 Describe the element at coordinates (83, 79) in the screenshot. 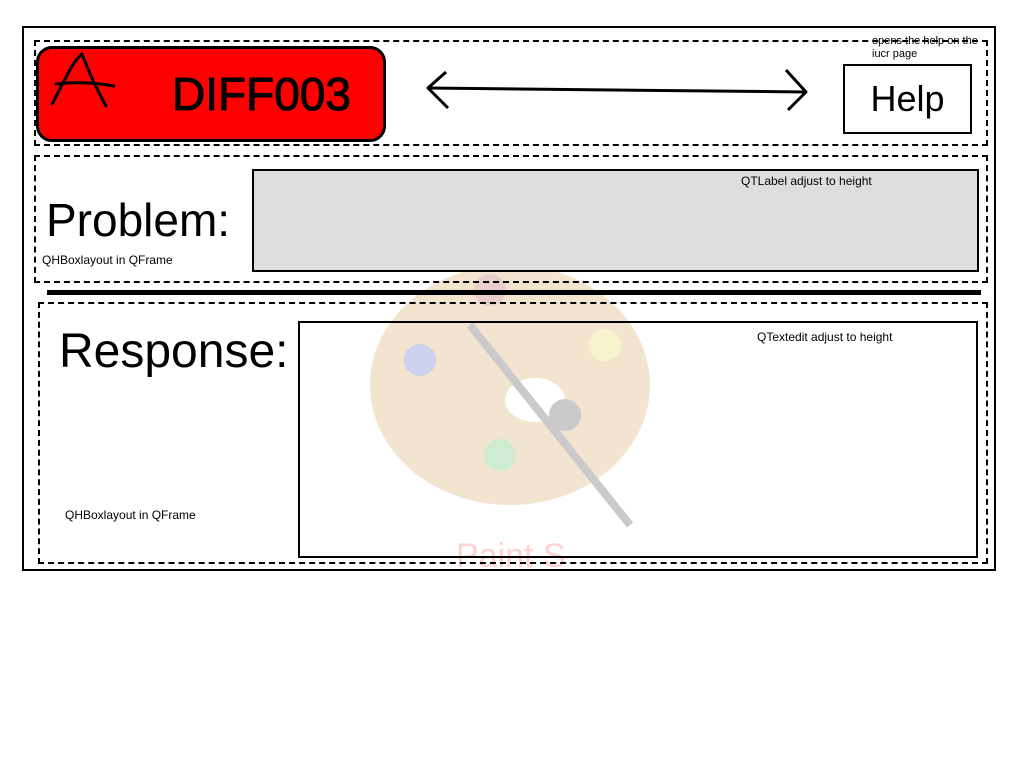

I see `badge-letter-a: A` at that location.